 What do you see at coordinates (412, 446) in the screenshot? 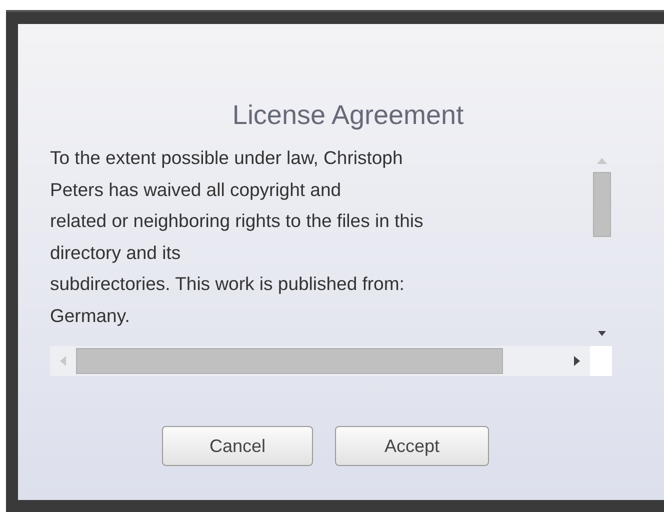
I see `dialog-button: Accept` at bounding box center [412, 446].